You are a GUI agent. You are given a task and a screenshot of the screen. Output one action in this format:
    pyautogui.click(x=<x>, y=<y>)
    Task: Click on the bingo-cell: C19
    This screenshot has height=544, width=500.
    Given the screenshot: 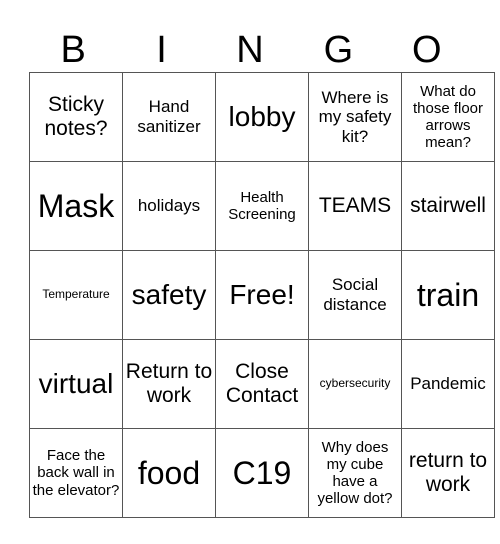 What is the action you would take?
    pyautogui.click(x=262, y=473)
    